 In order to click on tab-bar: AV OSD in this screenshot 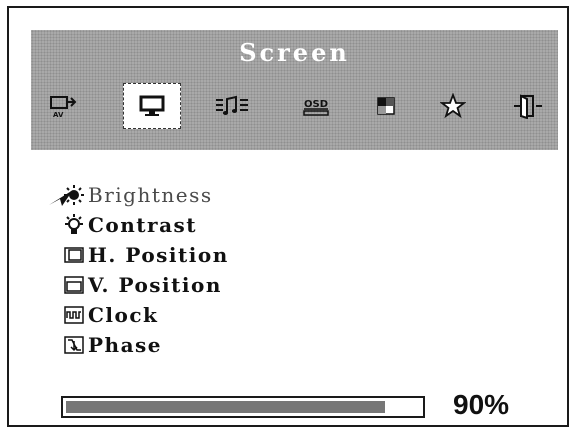, I will do `click(294, 105)`.